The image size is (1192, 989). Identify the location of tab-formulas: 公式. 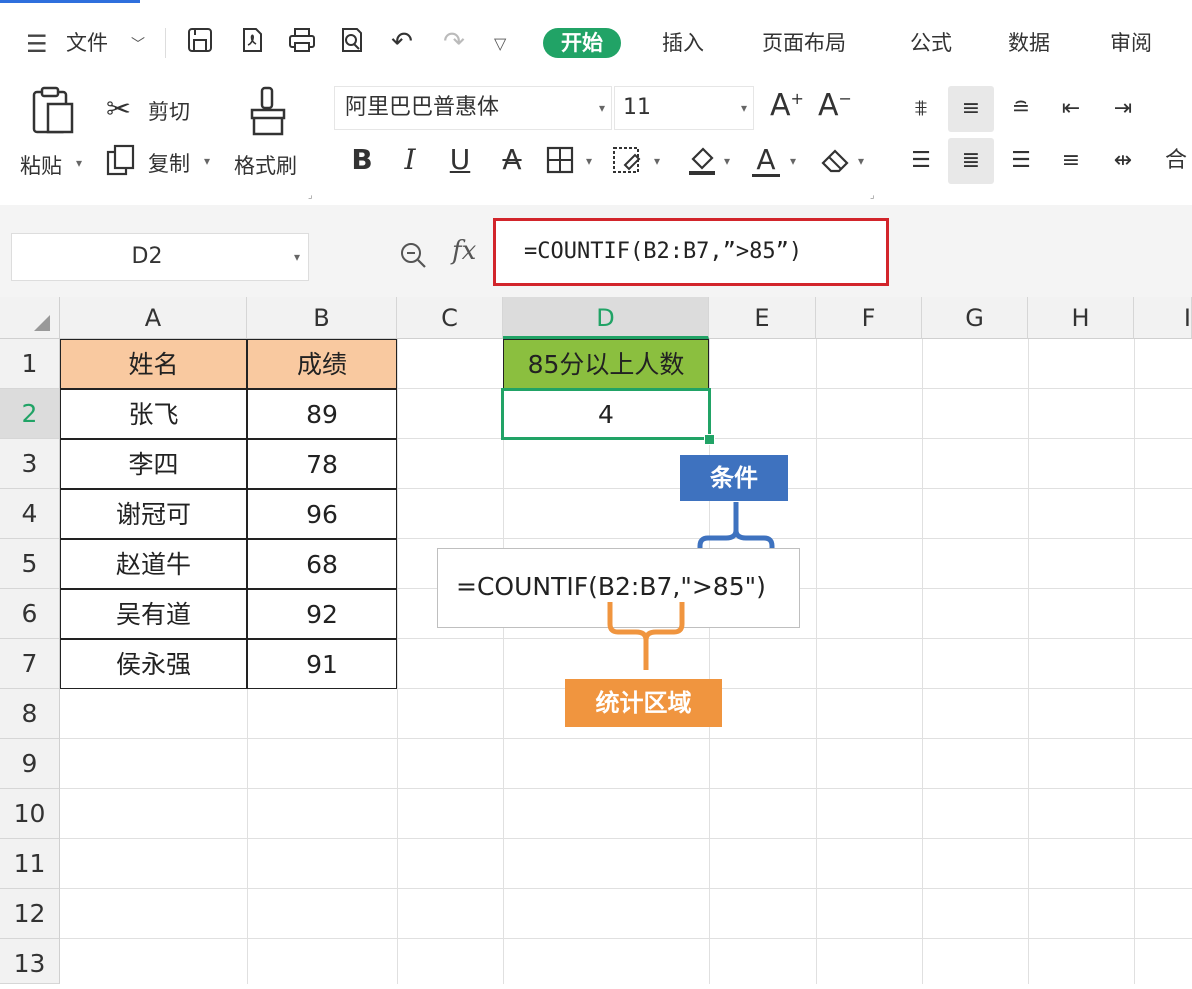
(931, 43).